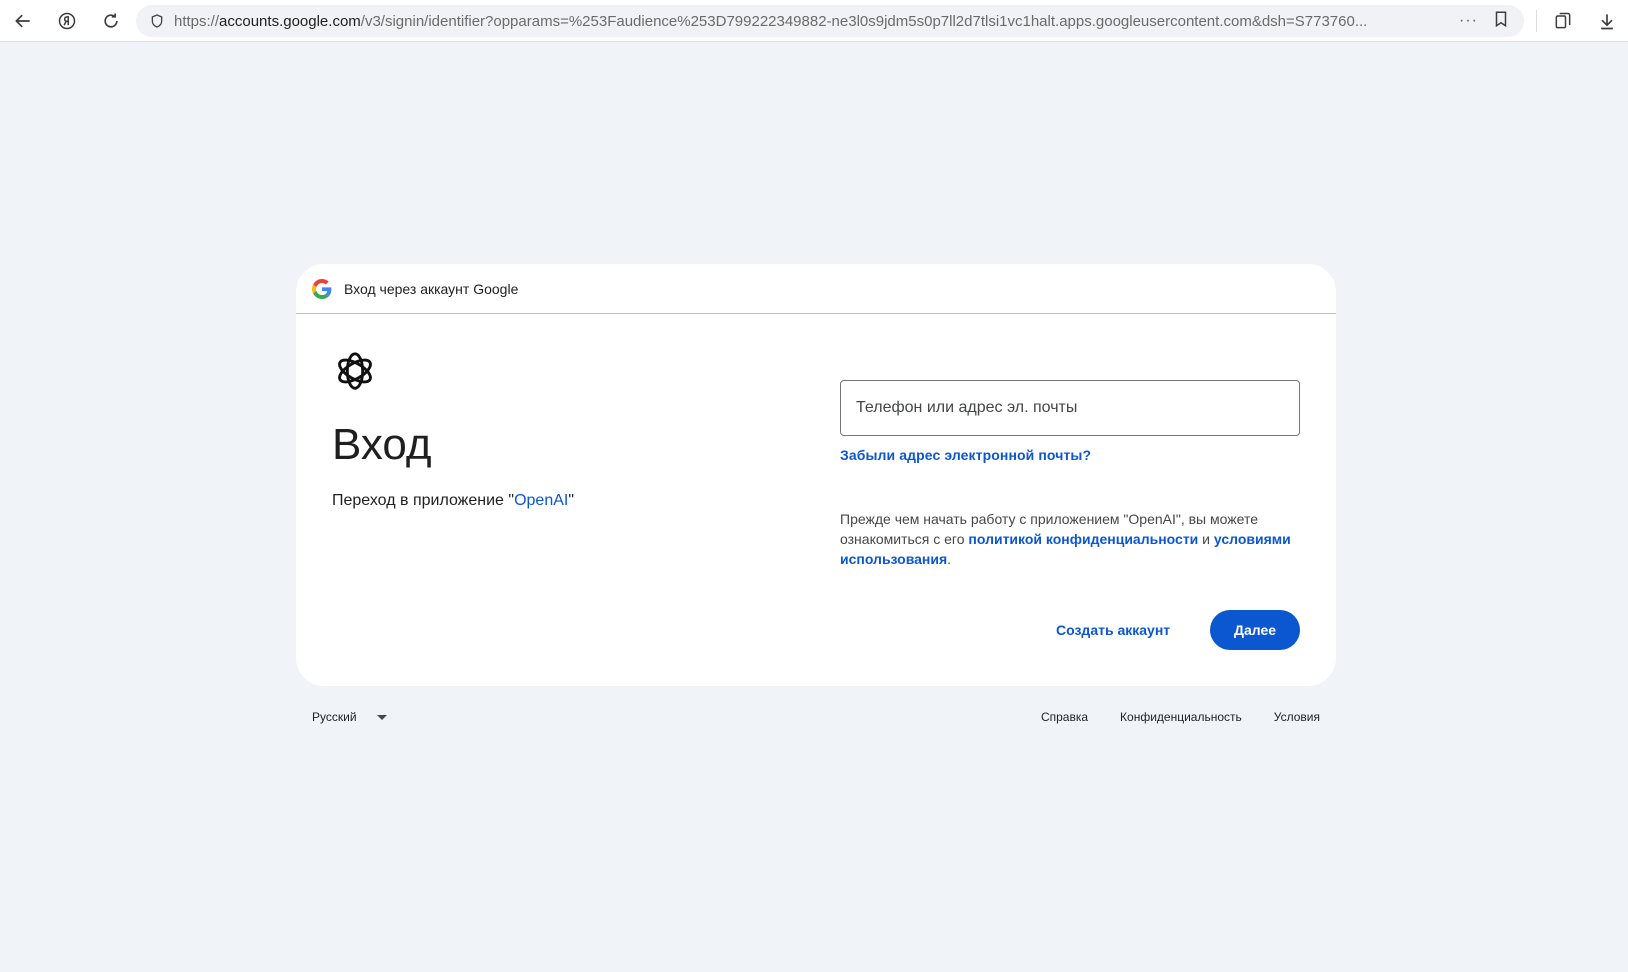  I want to click on url-domain: accounts.google.com, so click(290, 21).